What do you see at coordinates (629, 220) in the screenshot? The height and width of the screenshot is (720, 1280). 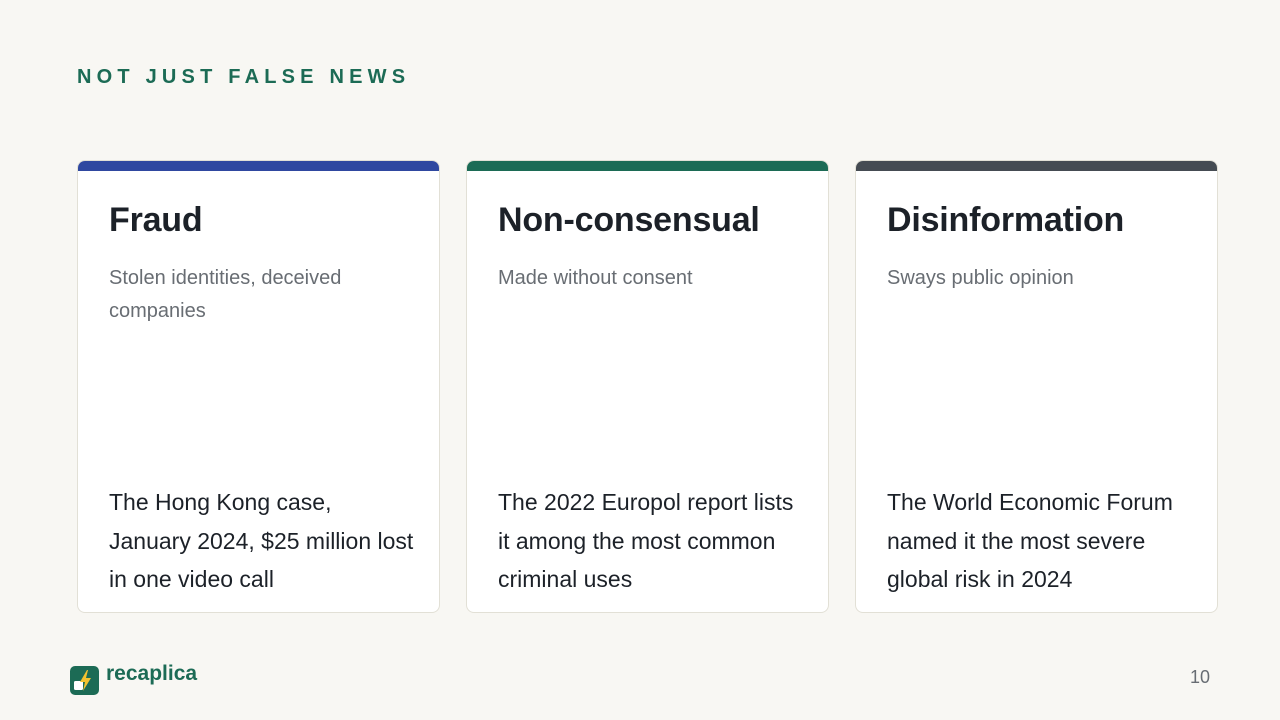 I see `card-title: Non-consensual` at bounding box center [629, 220].